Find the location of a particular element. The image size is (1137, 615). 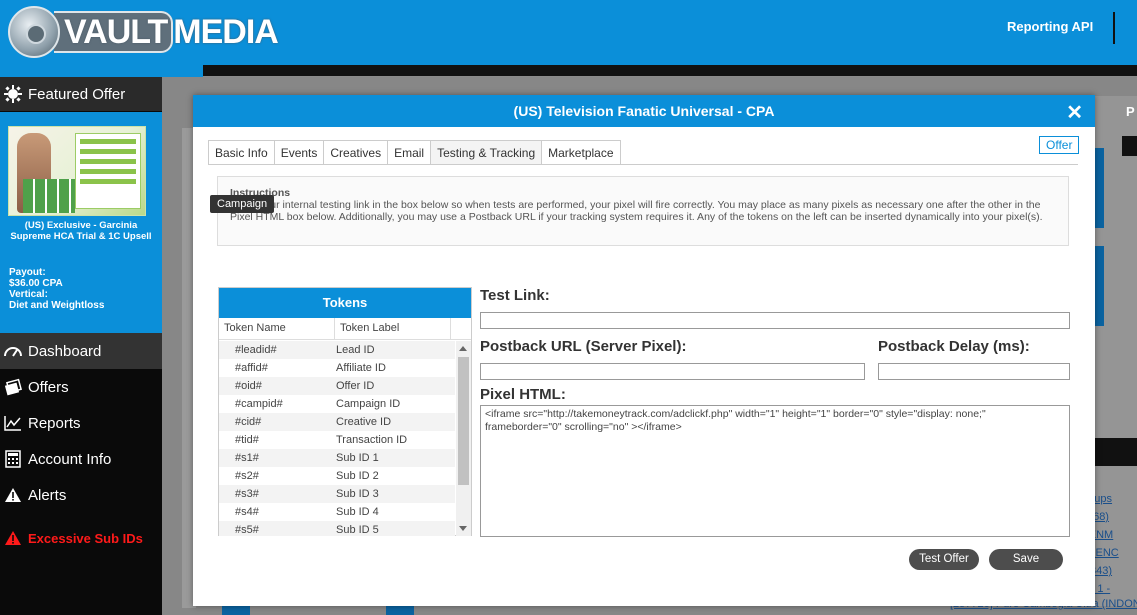

token-name: #s5# is located at coordinates (247, 530).